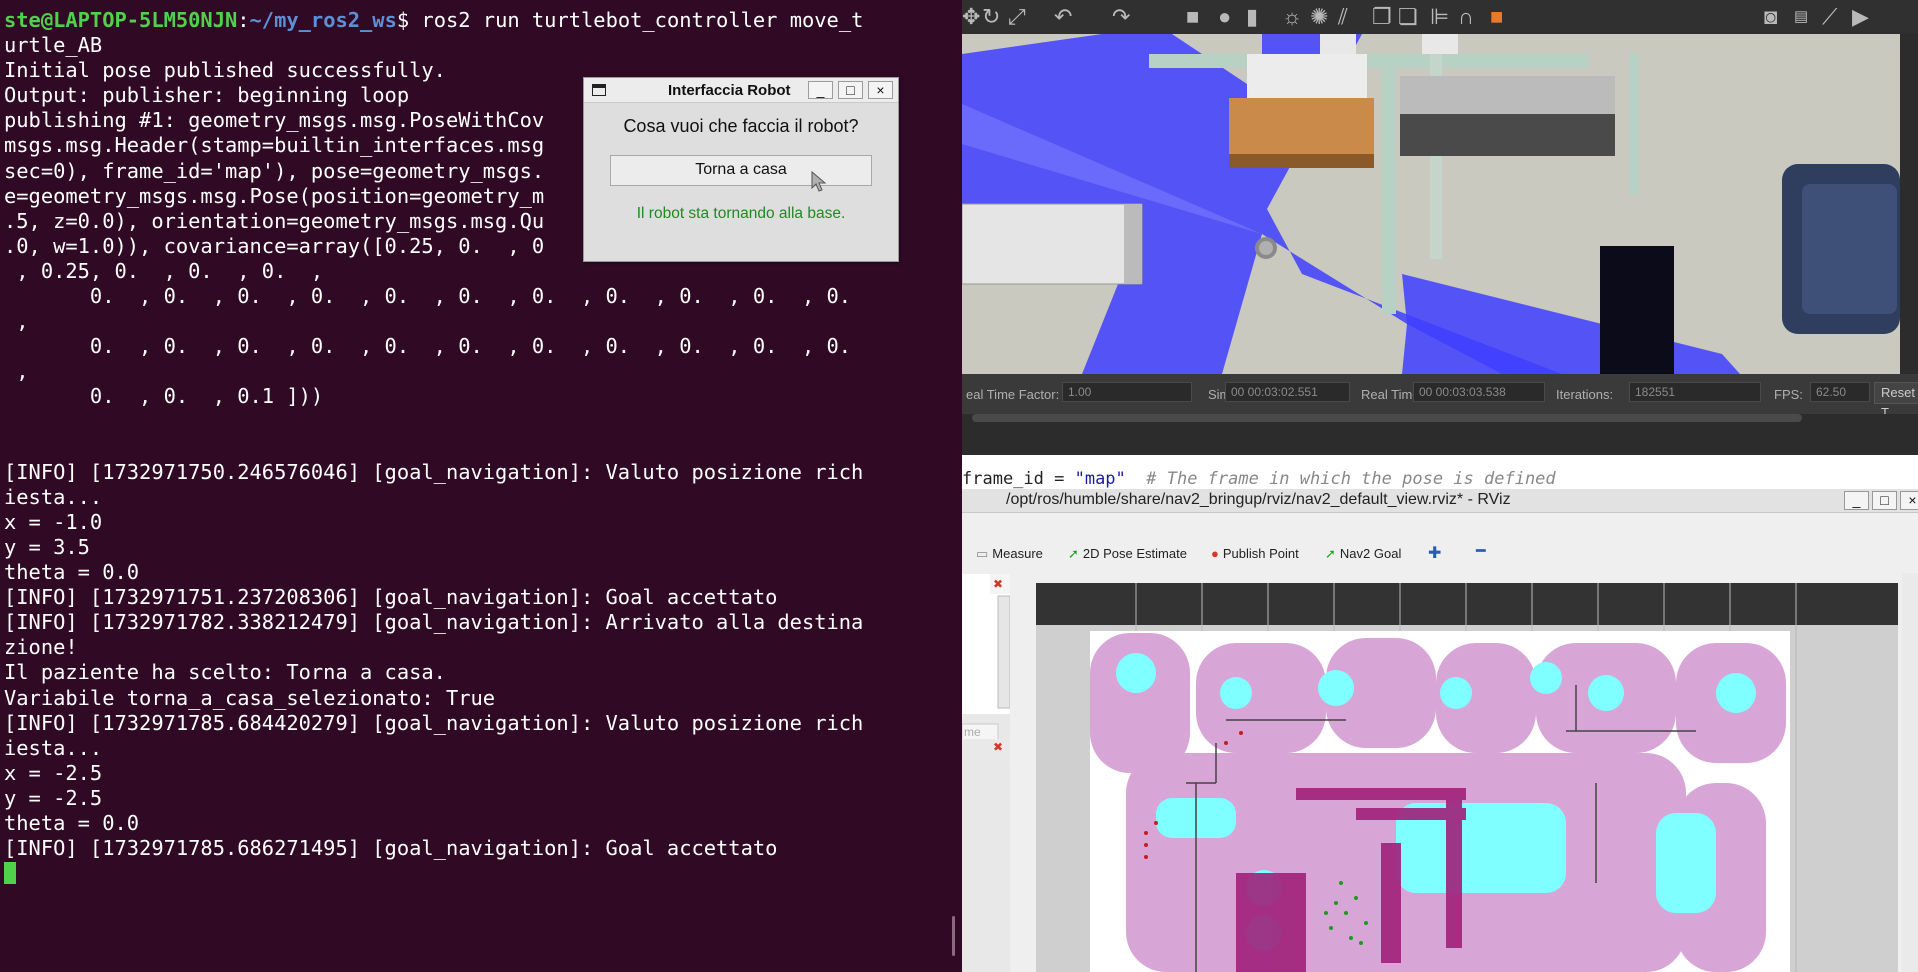 The image size is (1918, 972). Describe the element at coordinates (1466, 17) in the screenshot. I see `snap-icon: ∩` at that location.